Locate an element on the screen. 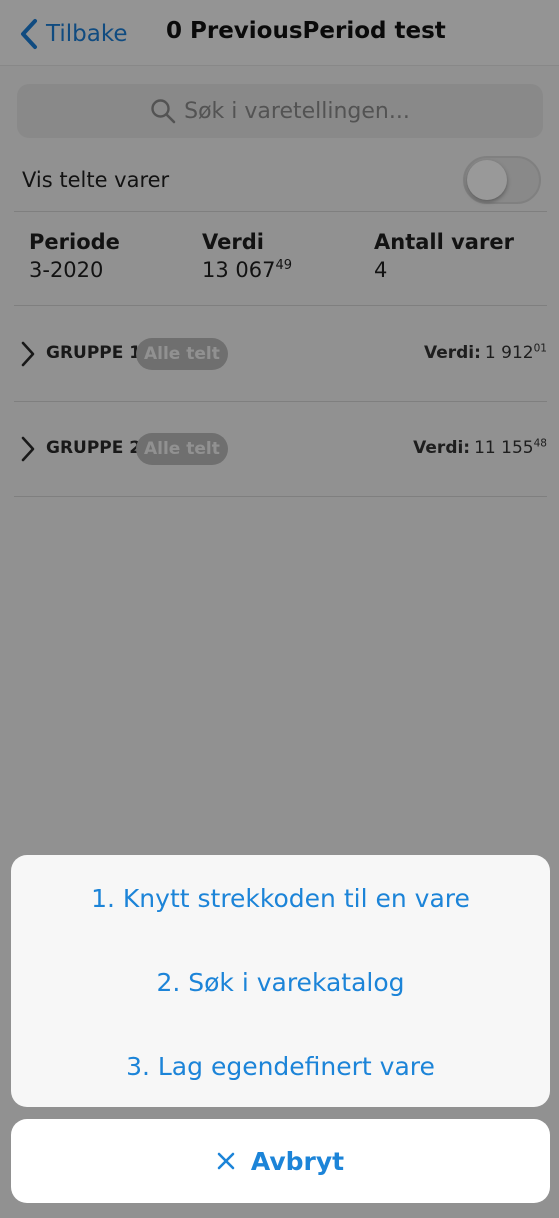  close-icon is located at coordinates (226, 1161).